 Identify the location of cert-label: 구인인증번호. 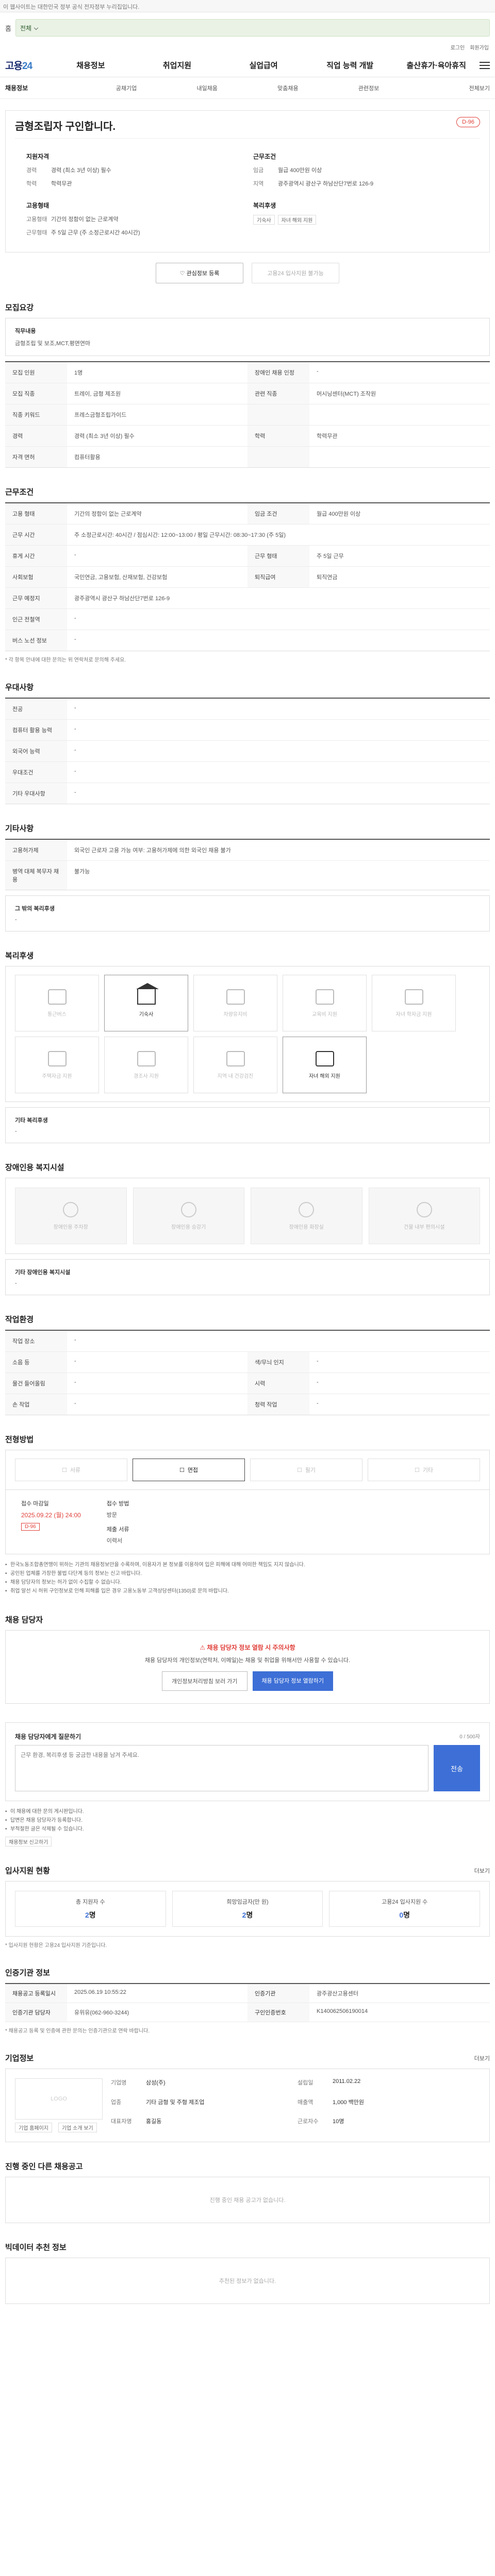
(278, 2012).